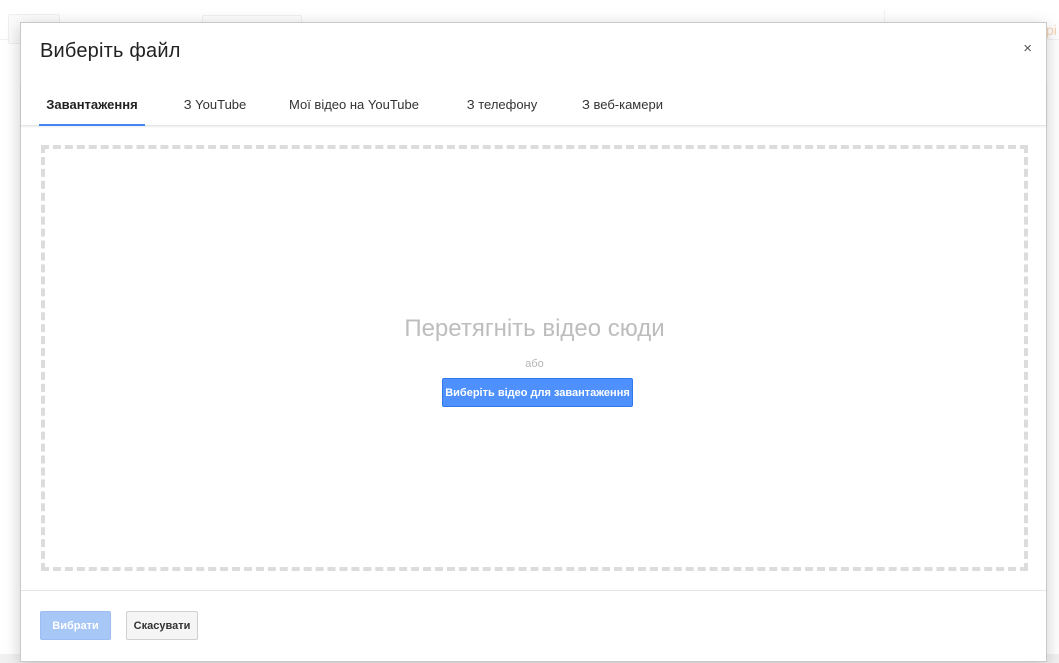 This screenshot has height=663, width=1059. Describe the element at coordinates (534, 328) in the screenshot. I see `drop-zone-title: Перетягніть відео сюди` at that location.